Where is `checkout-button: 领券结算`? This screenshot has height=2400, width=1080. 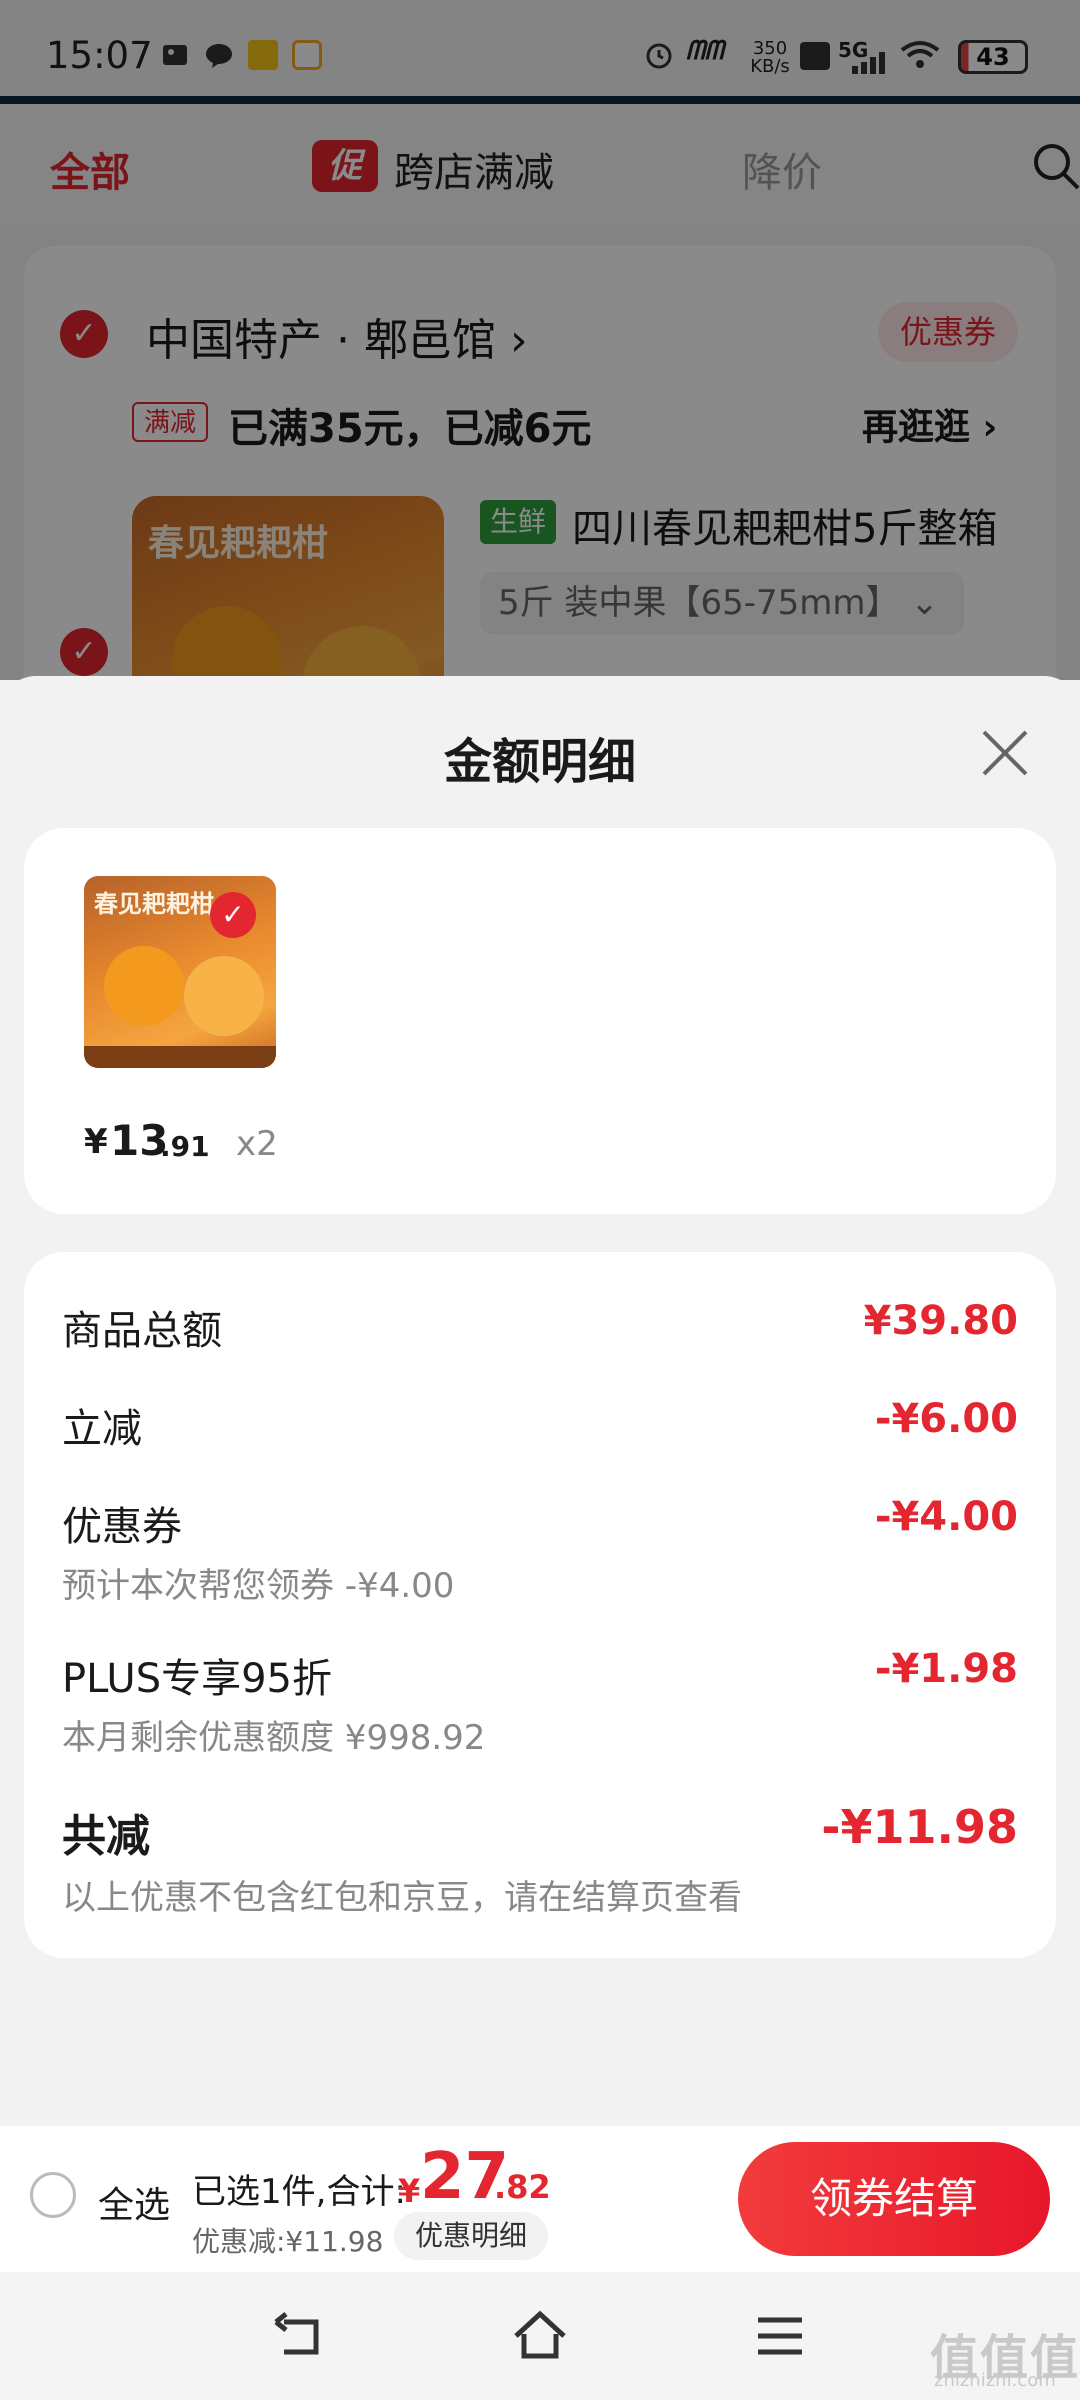
checkout-button: 领券结算 is located at coordinates (894, 2199).